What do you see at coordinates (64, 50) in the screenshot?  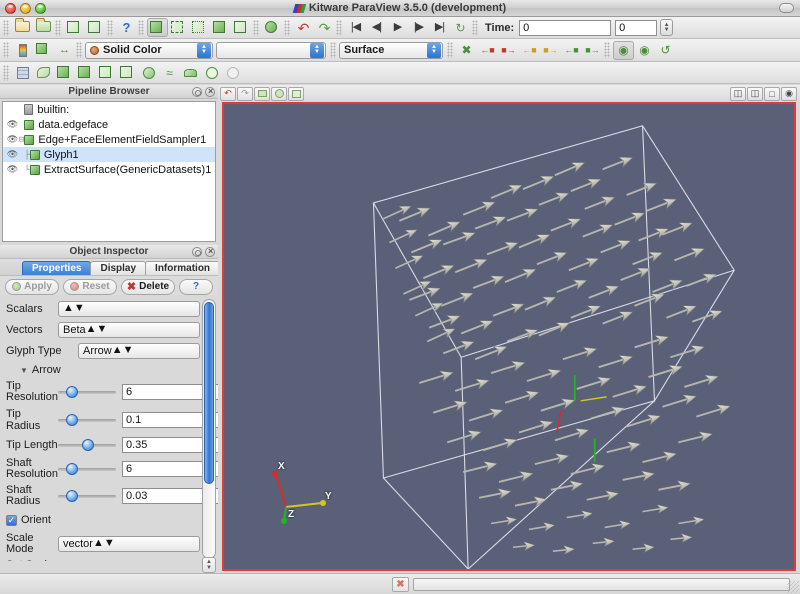 I see `rescale-range-icon: ↔` at bounding box center [64, 50].